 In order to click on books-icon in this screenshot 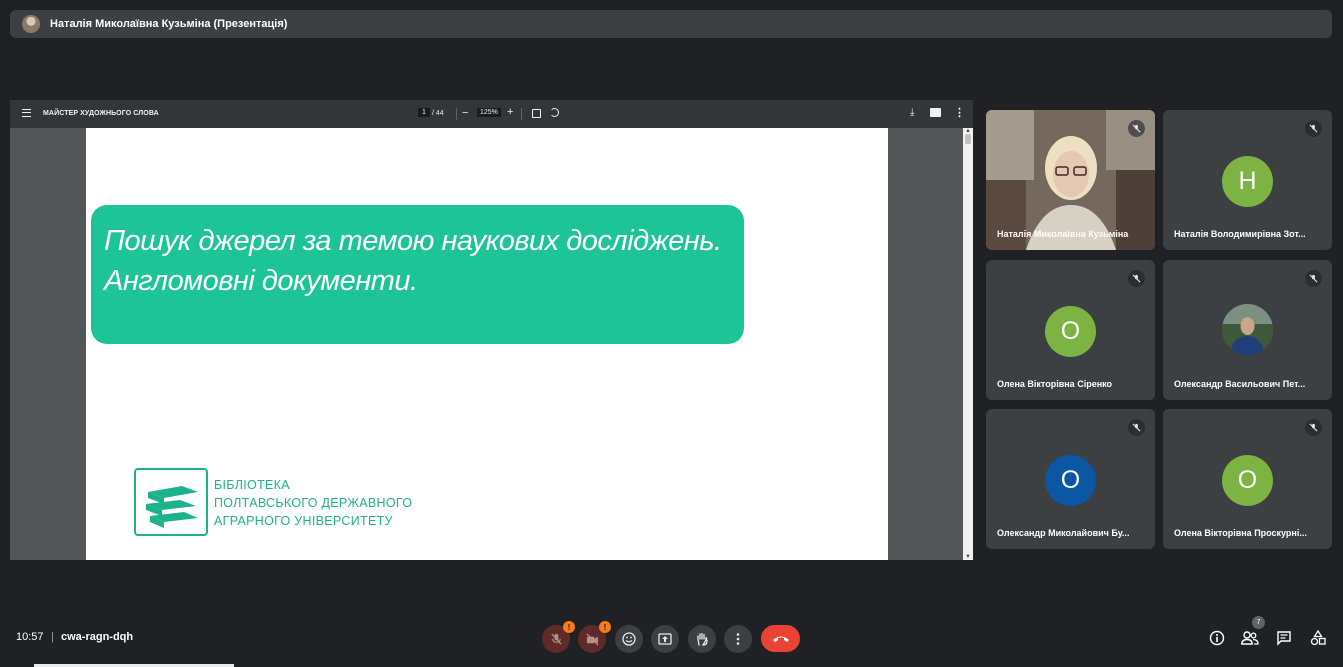, I will do `click(171, 502)`.